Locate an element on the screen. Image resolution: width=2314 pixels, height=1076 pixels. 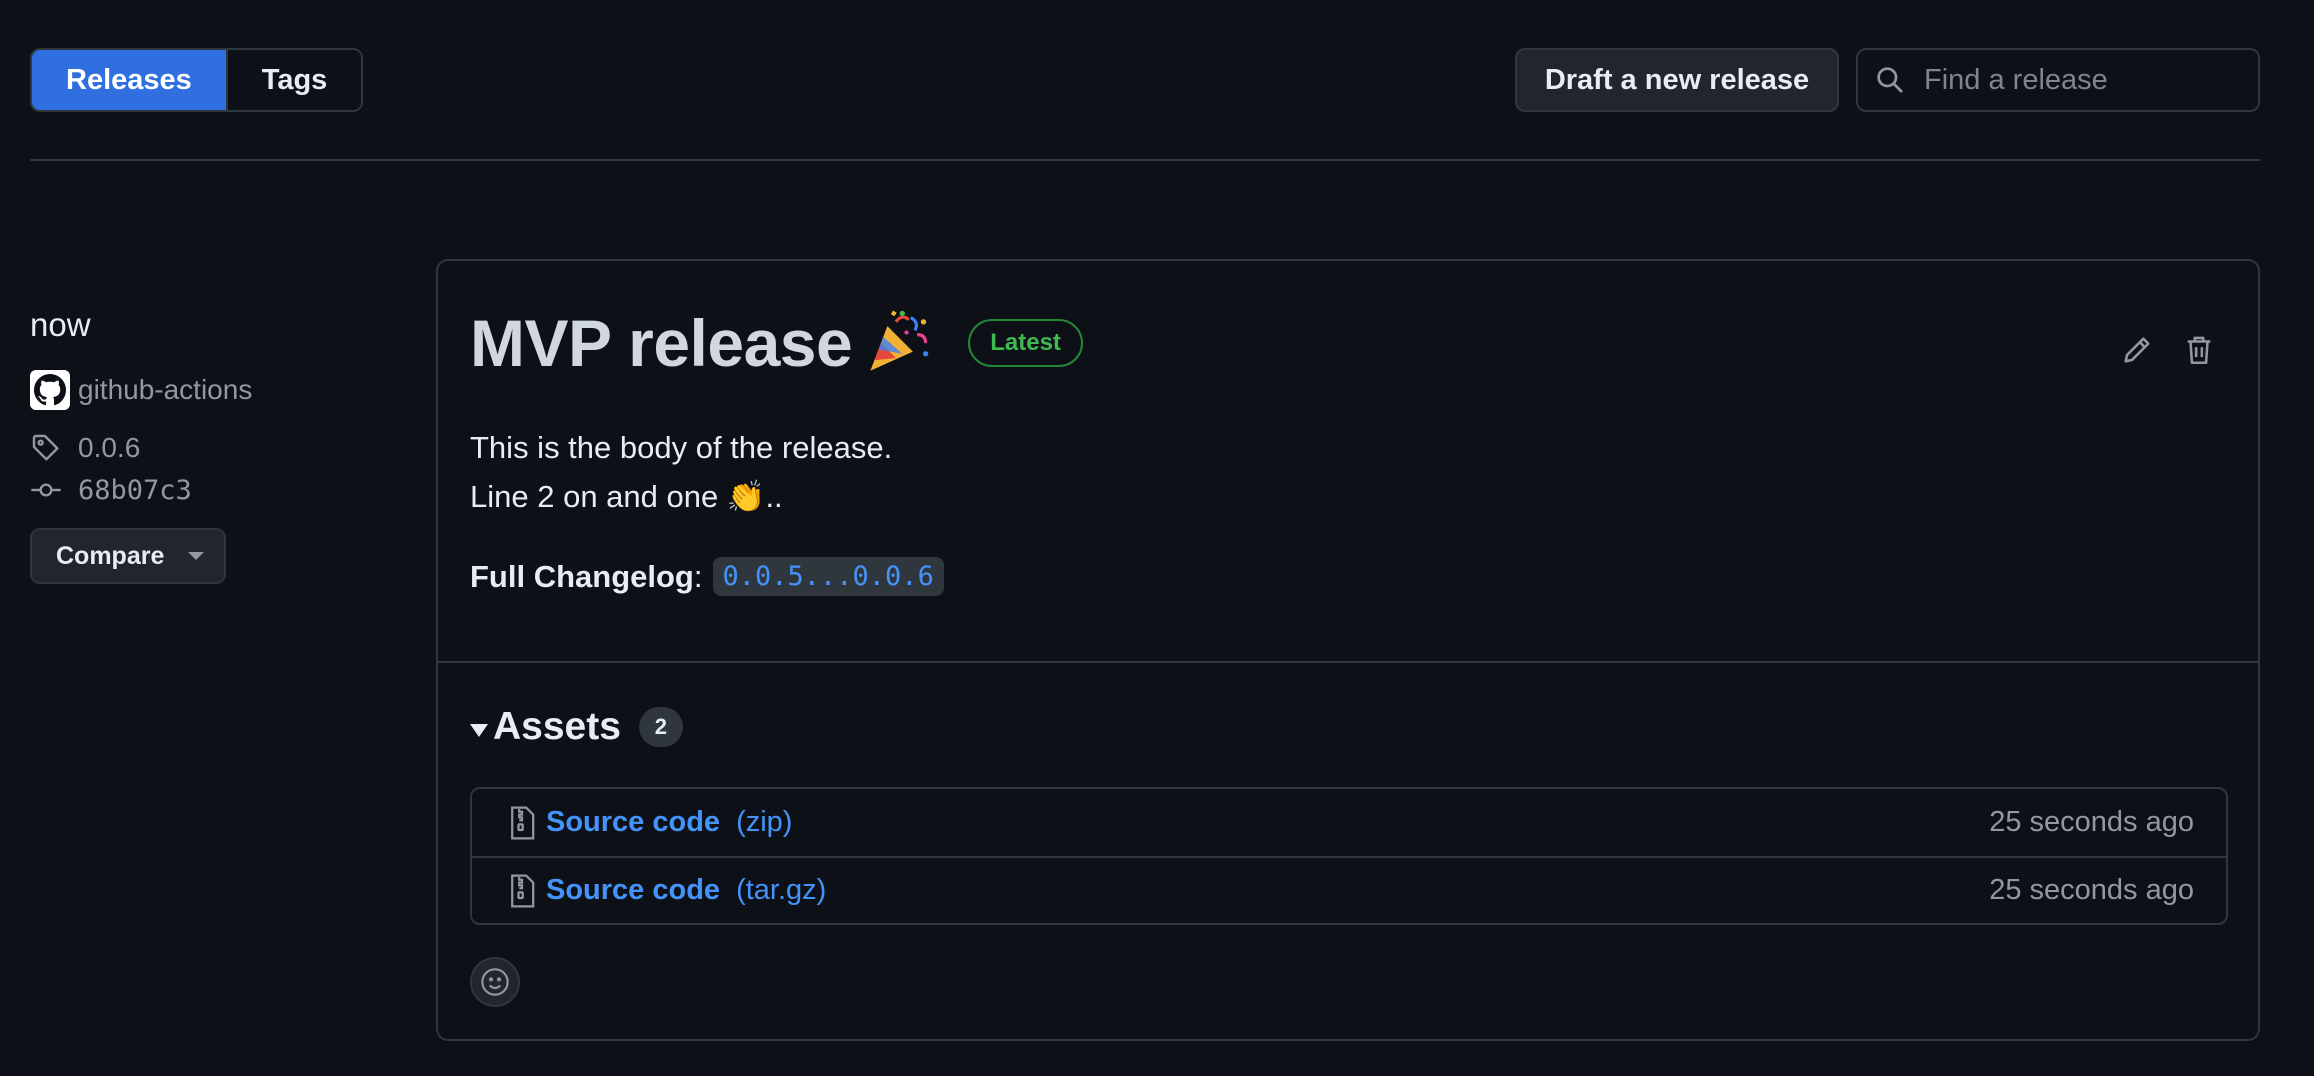
triangle-down-icon is located at coordinates (479, 730).